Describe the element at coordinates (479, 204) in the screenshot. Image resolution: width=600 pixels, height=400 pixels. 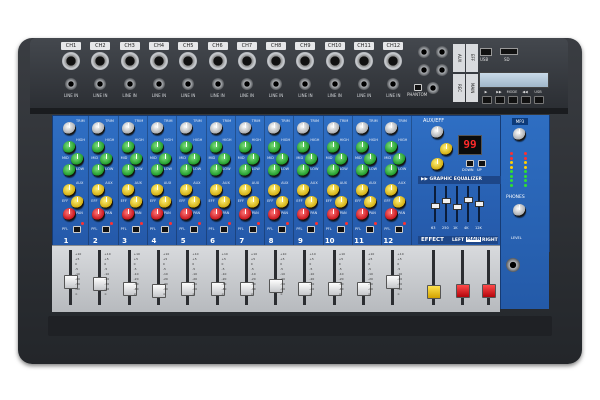
I see `geq-slider-12K` at that location.